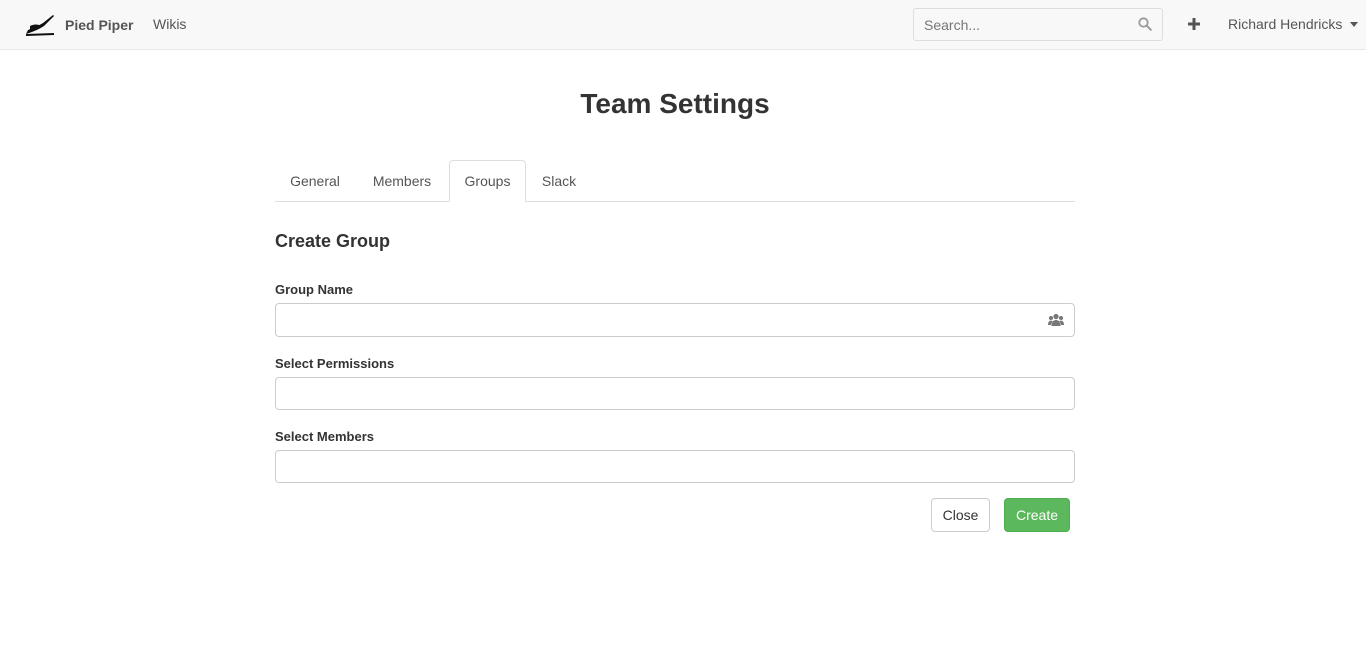 The height and width of the screenshot is (662, 1366). Describe the element at coordinates (1285, 24) in the screenshot. I see `user-name: Richard Hendricks` at that location.